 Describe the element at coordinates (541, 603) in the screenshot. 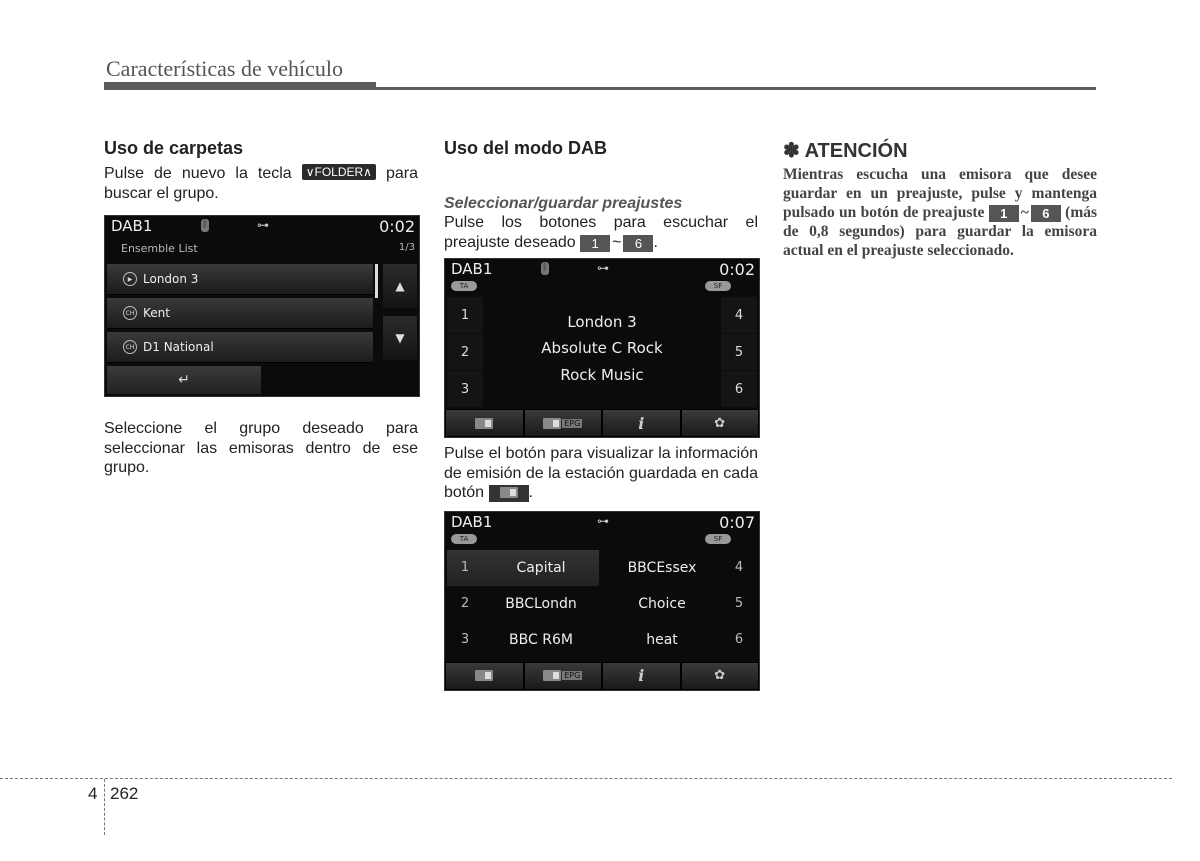

I see `preset-name: BBCLondn` at that location.